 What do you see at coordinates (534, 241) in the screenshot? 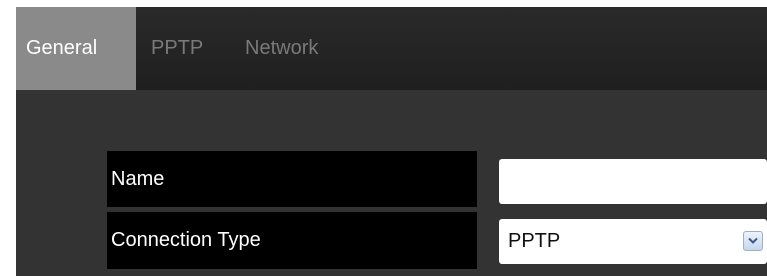
I see `connection-type-value: PPTP` at bounding box center [534, 241].